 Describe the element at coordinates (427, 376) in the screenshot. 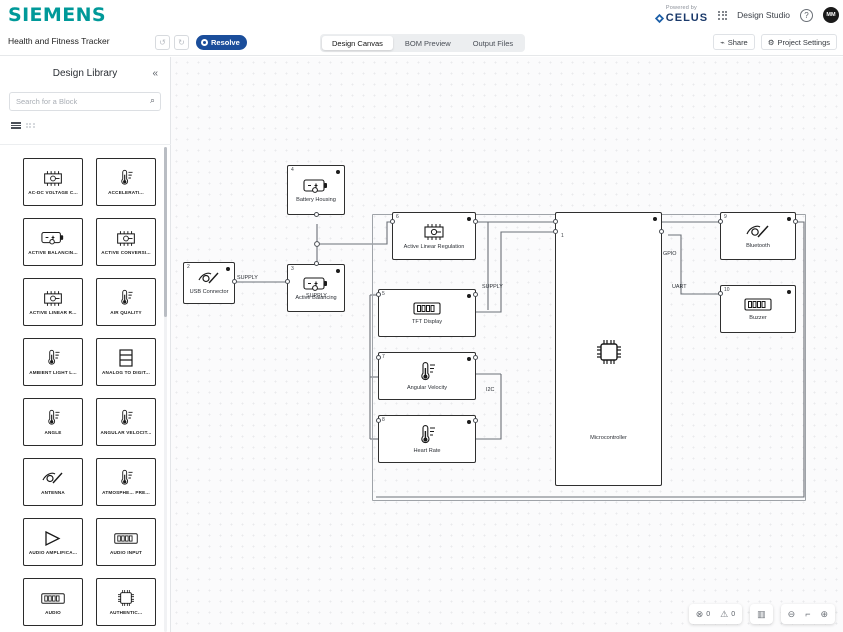

I see `node-angular-velocity: 7 Angular Velocity` at that location.